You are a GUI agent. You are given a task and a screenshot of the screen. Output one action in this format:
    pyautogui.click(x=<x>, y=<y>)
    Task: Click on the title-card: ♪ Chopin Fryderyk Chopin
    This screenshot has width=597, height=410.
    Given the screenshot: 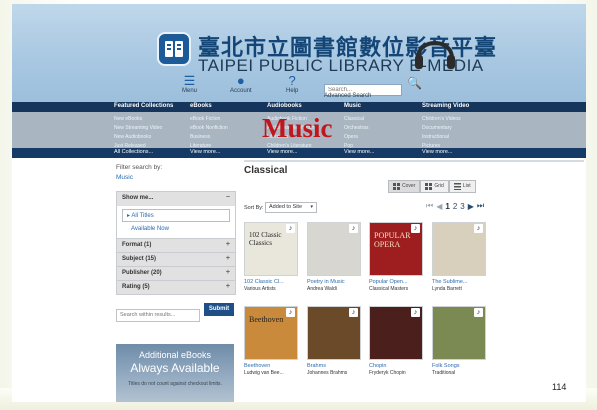 What is the action you would take?
    pyautogui.click(x=396, y=341)
    